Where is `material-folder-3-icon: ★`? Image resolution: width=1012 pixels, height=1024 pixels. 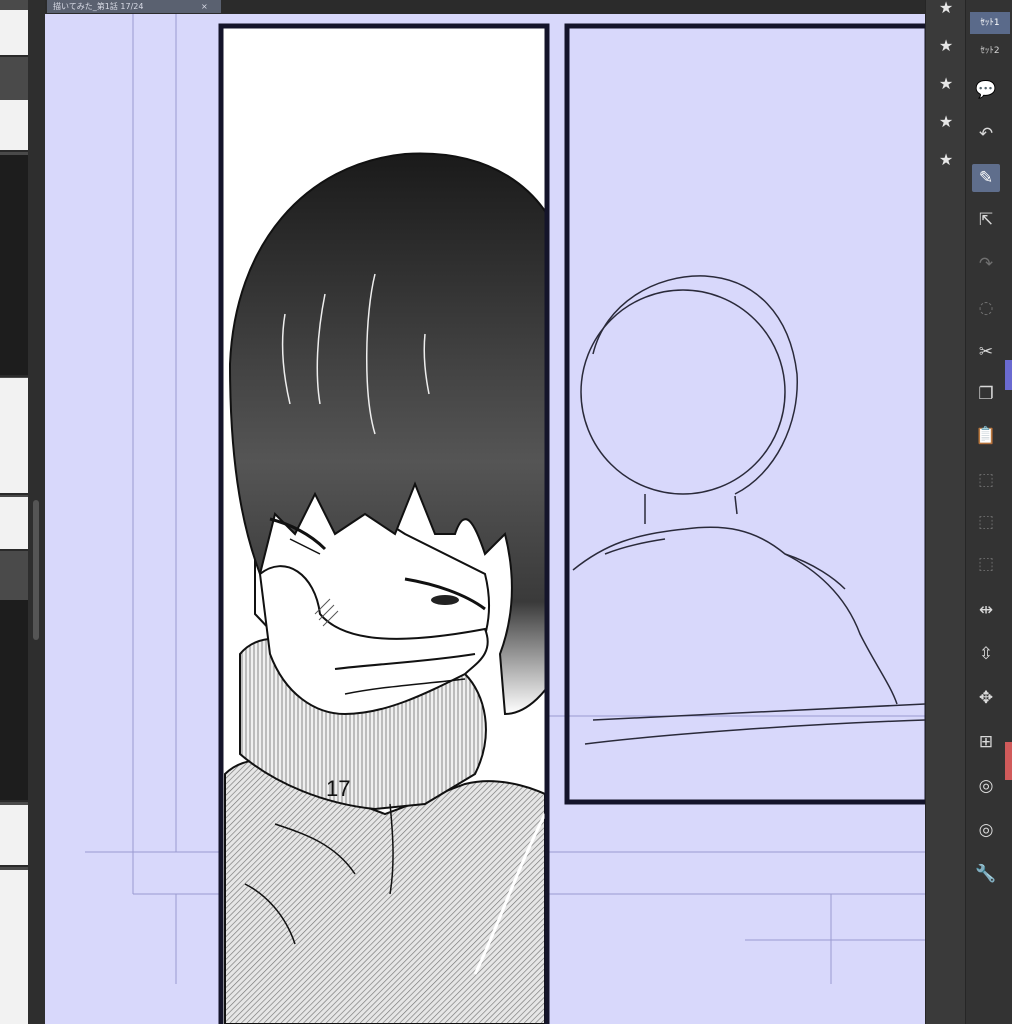 material-folder-3-icon: ★ is located at coordinates (946, 84).